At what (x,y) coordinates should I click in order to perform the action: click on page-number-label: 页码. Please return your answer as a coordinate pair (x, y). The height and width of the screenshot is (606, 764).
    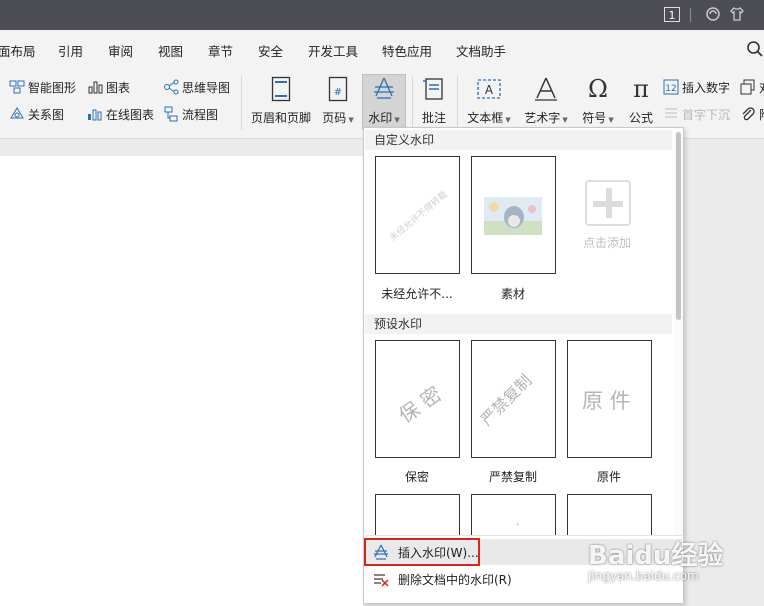
    Looking at the image, I should click on (334, 118).